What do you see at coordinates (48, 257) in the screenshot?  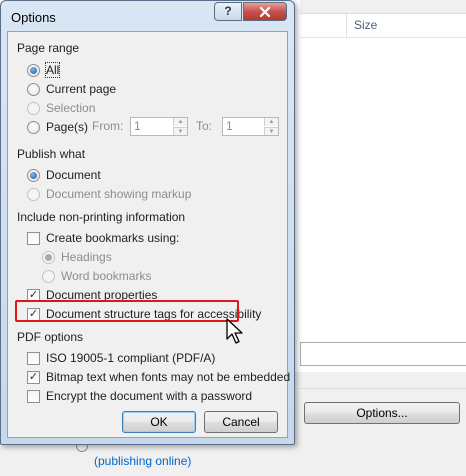 I see `headings-radio` at bounding box center [48, 257].